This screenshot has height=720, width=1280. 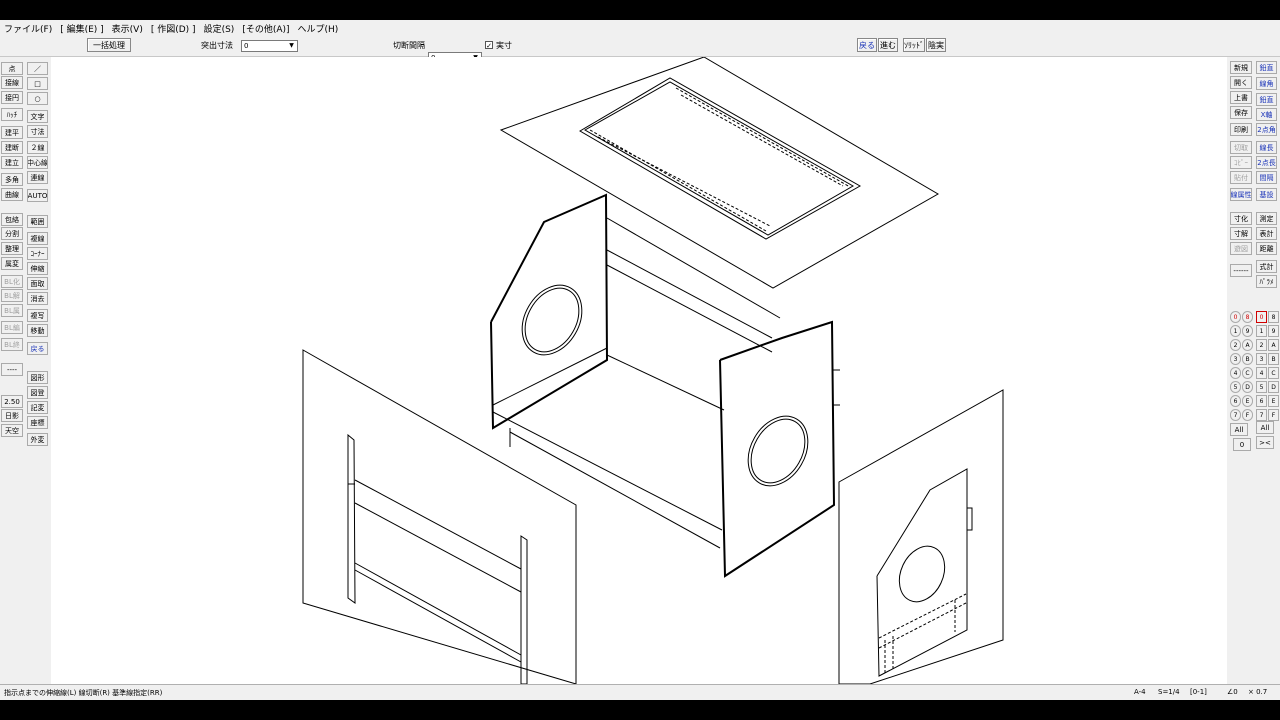 I want to click on left-tool-a-button-7: 多角, so click(x=12, y=179).